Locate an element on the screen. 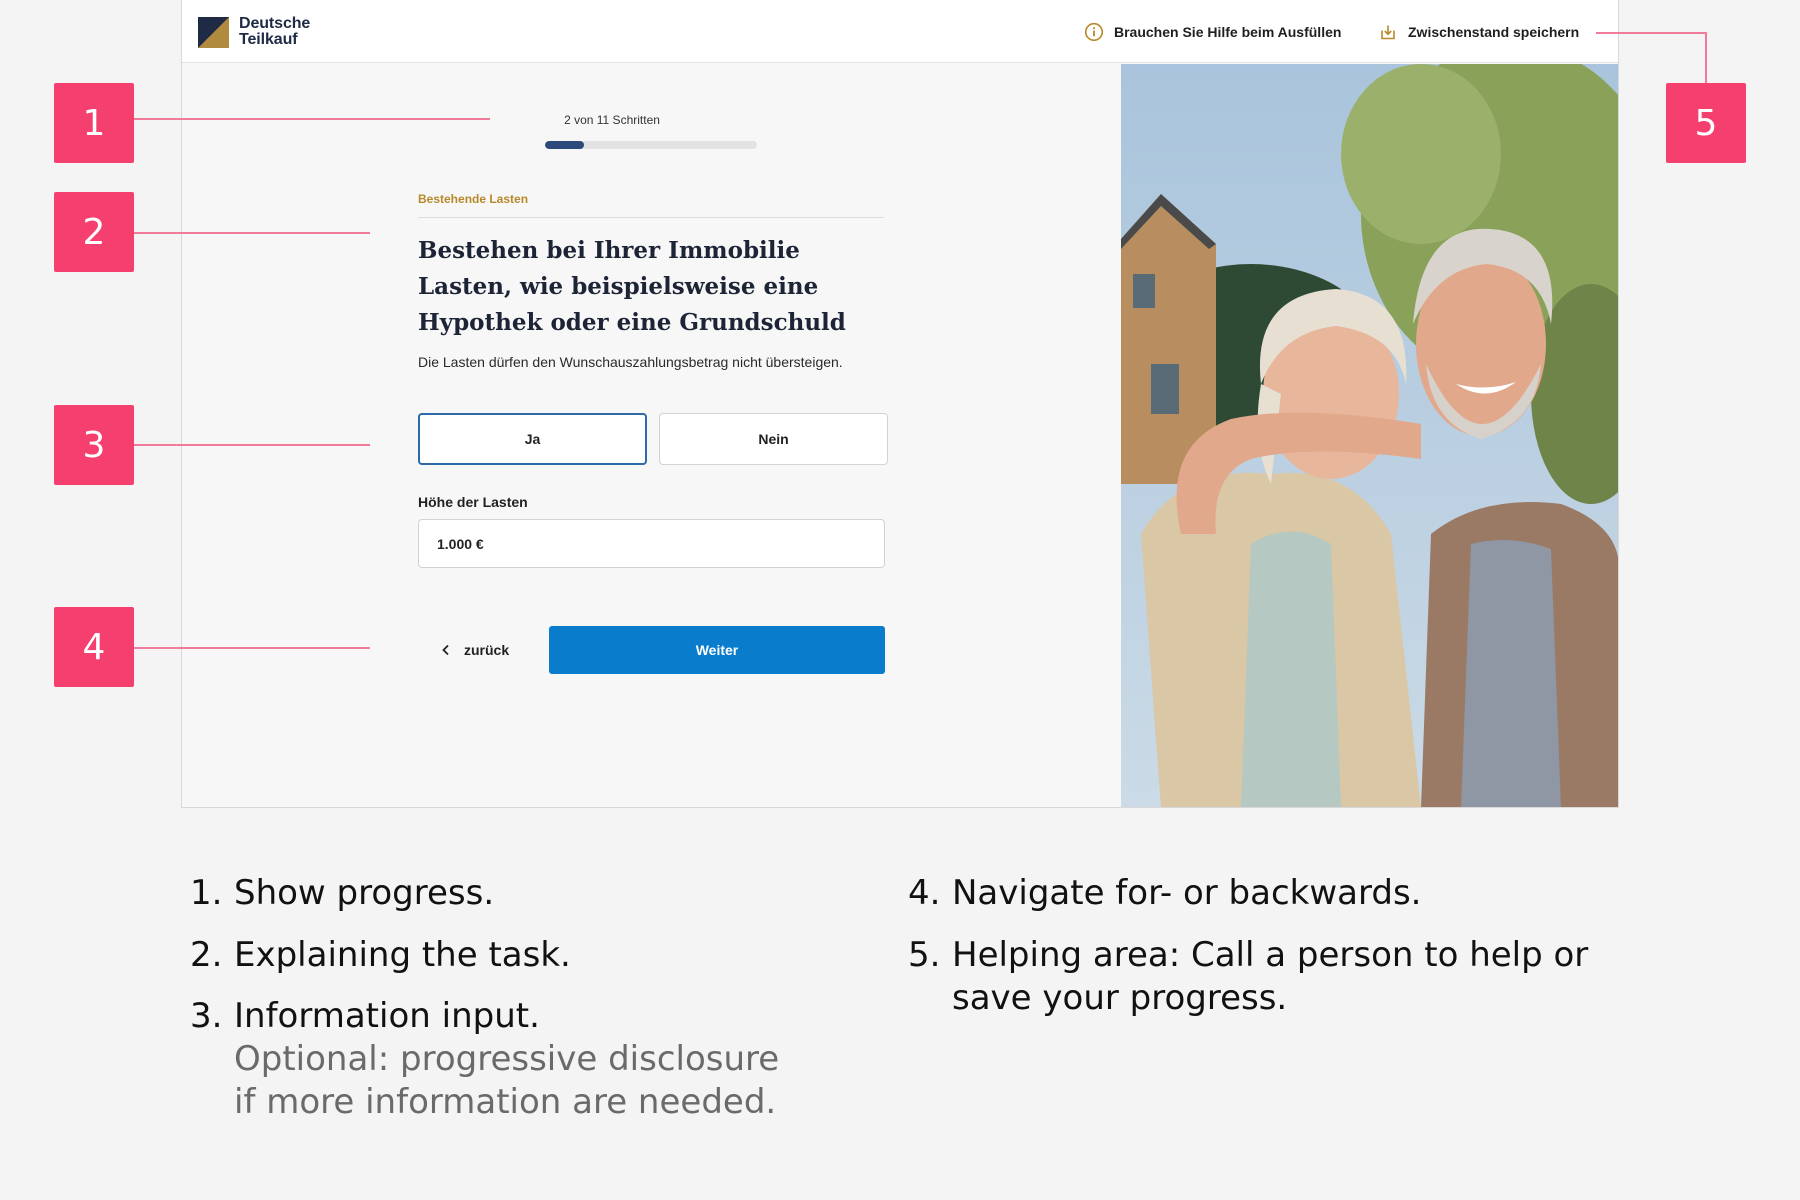 This screenshot has width=1800, height=1200. legend-text-continued: save your progress. is located at coordinates (1120, 998).